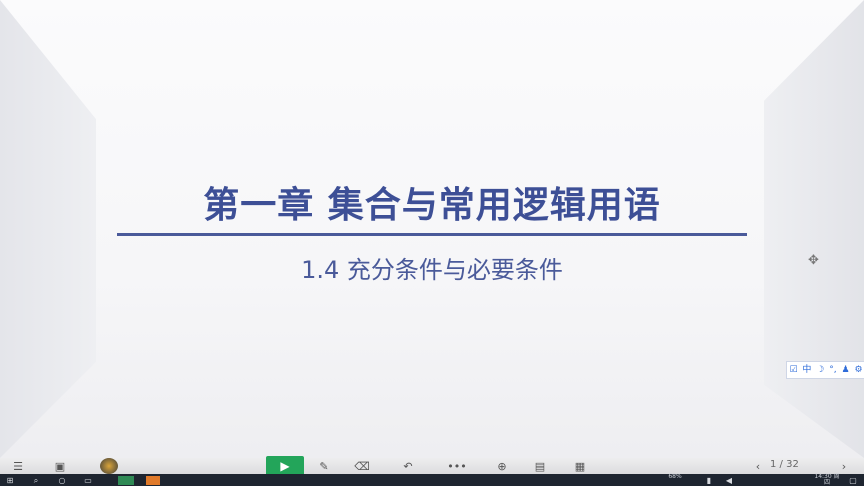 The height and width of the screenshot is (486, 864). I want to click on battery-indicator: 68%, so click(675, 476).